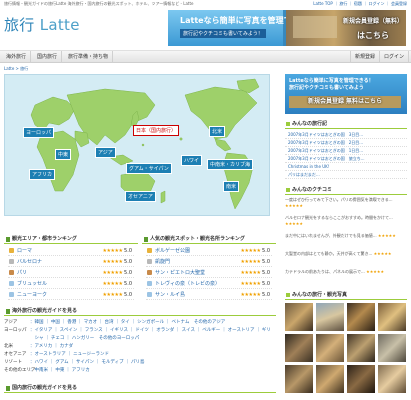 The image size is (411, 400). I want to click on guide-row: その他のエリア：中南米 ｜ 中東 ｜ アフリカ, so click(140, 370).